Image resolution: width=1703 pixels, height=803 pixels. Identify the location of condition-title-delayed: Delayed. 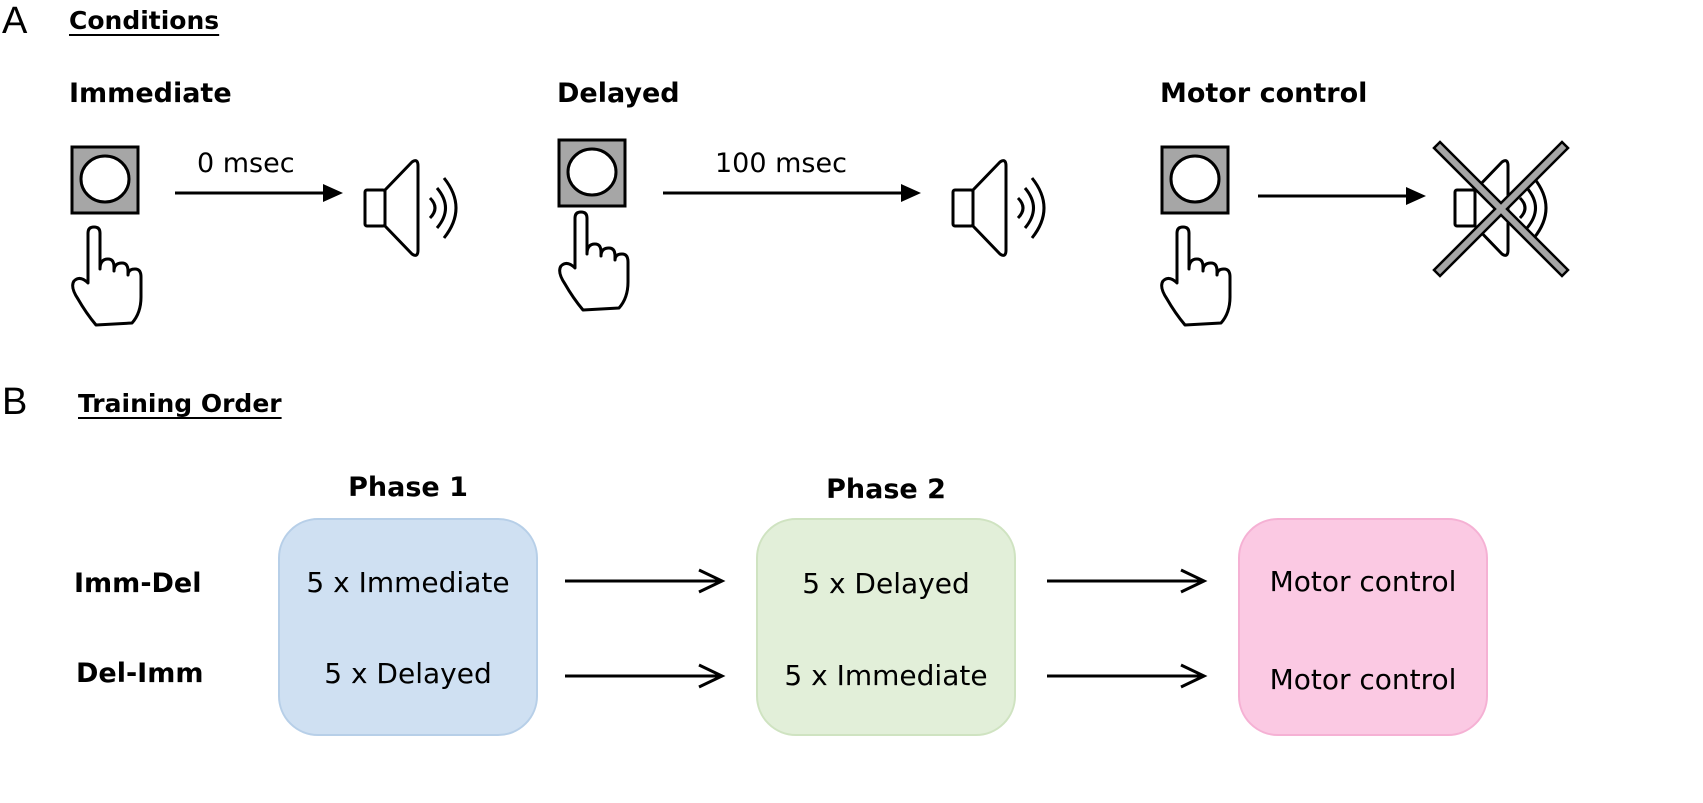
(618, 93).